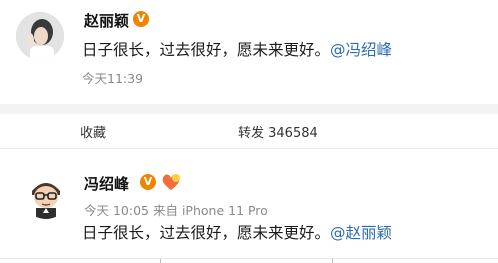  What do you see at coordinates (171, 182) in the screenshot?
I see `fan-badge-icon` at bounding box center [171, 182].